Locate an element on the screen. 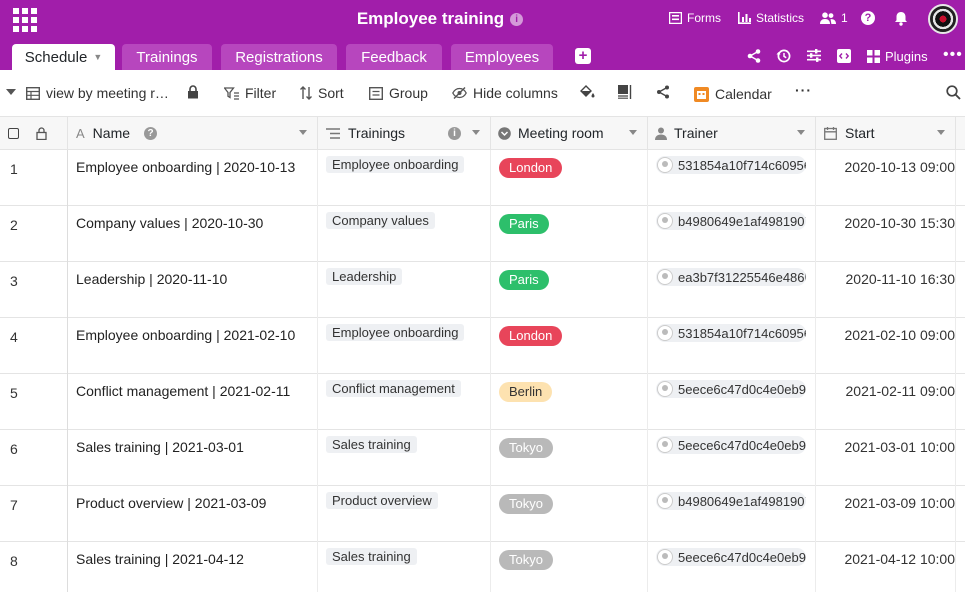  column-header-meeting-room: Meeting room is located at coordinates (569, 133).